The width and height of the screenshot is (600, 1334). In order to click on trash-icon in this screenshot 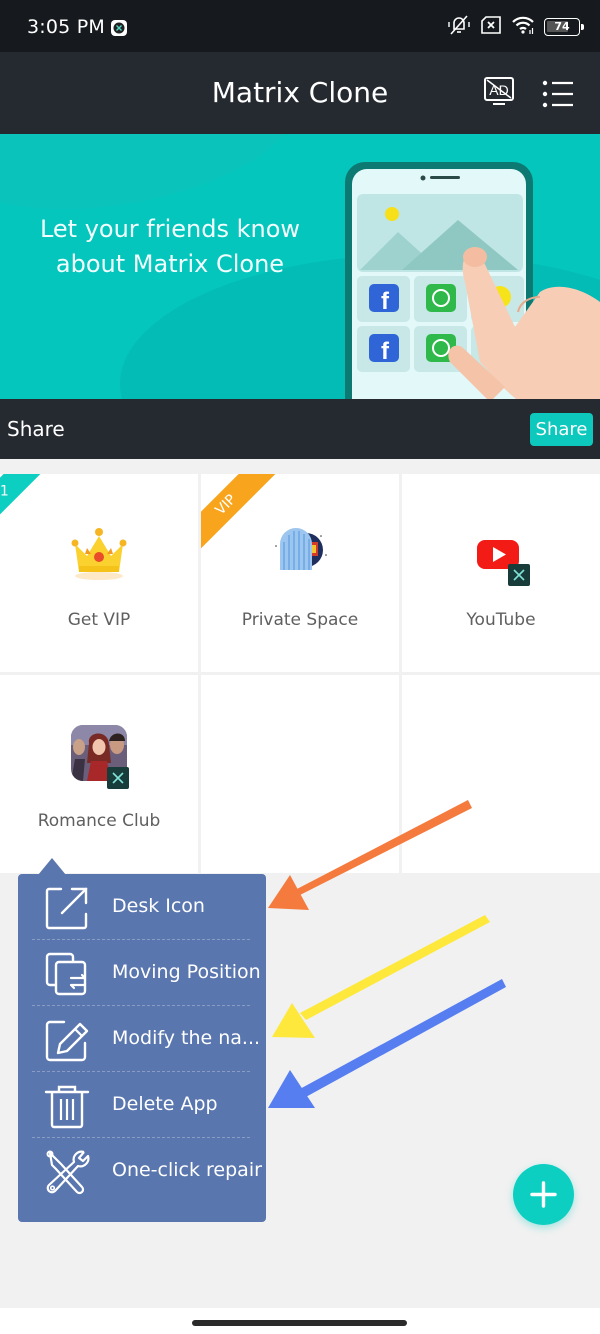, I will do `click(67, 1107)`.